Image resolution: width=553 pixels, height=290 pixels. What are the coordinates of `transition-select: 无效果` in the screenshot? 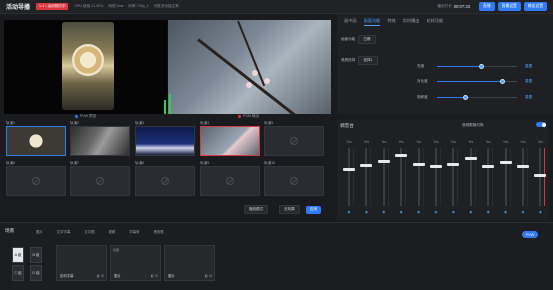 It's located at (289, 209).